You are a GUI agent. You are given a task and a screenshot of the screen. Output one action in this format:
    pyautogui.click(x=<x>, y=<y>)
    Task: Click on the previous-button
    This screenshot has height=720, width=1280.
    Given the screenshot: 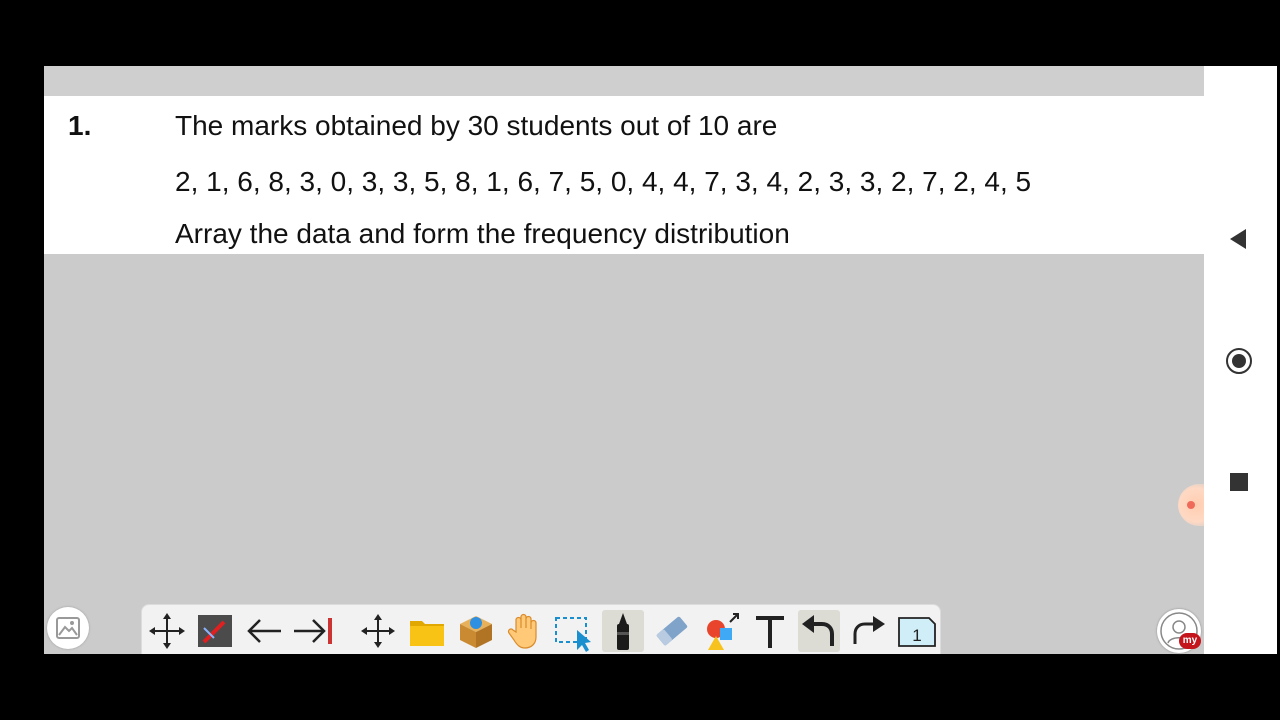 What is the action you would take?
    pyautogui.click(x=264, y=631)
    